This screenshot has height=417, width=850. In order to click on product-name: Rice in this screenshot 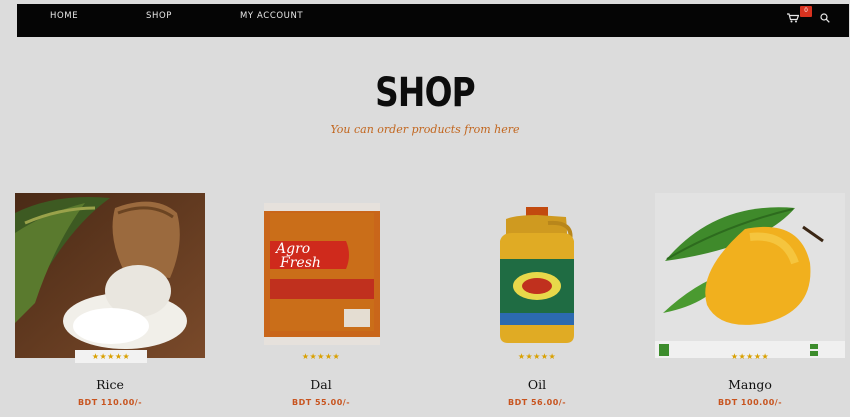, I will do `click(110, 384)`.